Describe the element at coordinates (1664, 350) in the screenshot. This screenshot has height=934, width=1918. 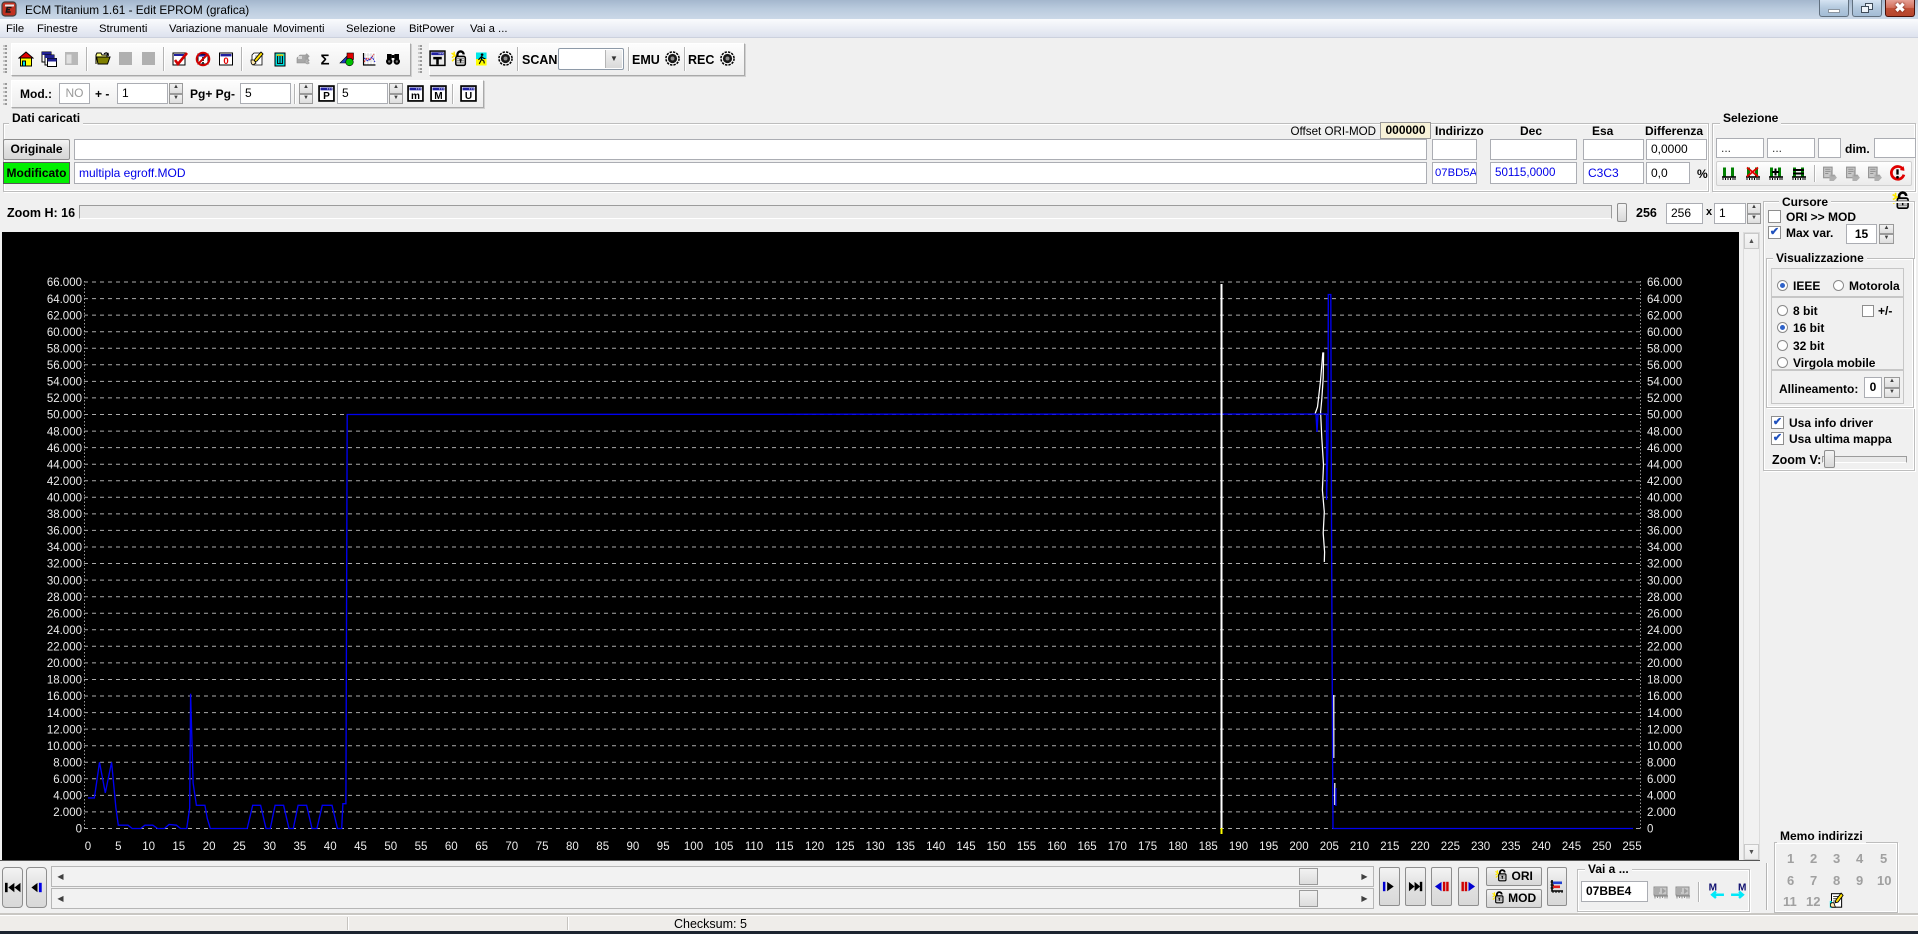
I see `svg-text: 58.000` at that location.